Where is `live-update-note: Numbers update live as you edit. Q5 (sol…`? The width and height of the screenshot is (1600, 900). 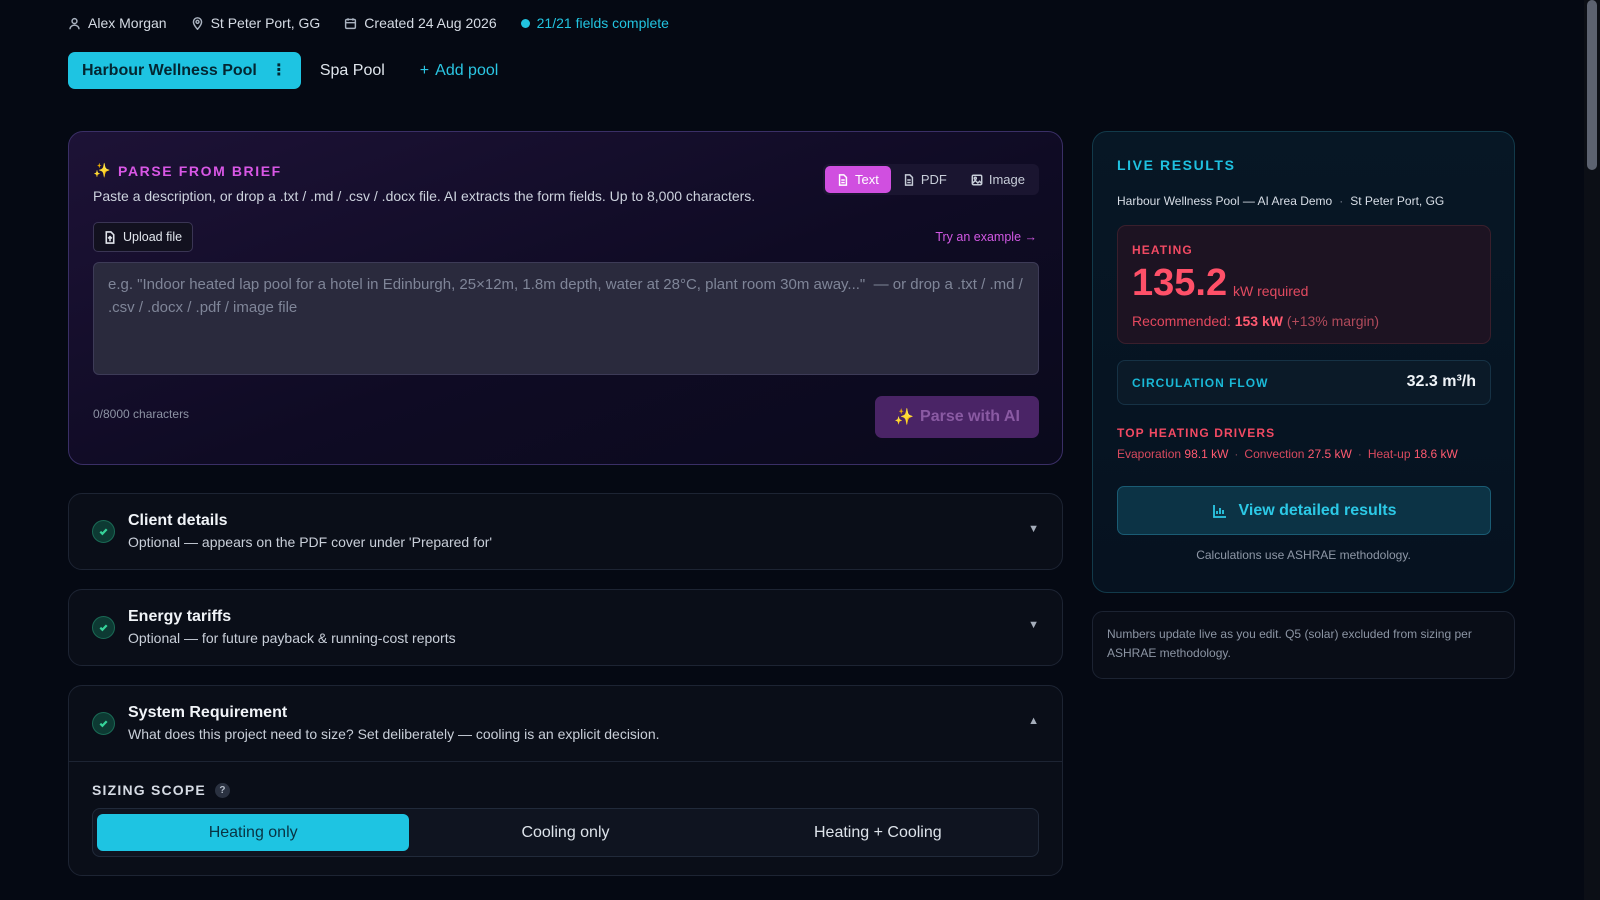 live-update-note: Numbers update live as you edit. Q5 (sol… is located at coordinates (1303, 645).